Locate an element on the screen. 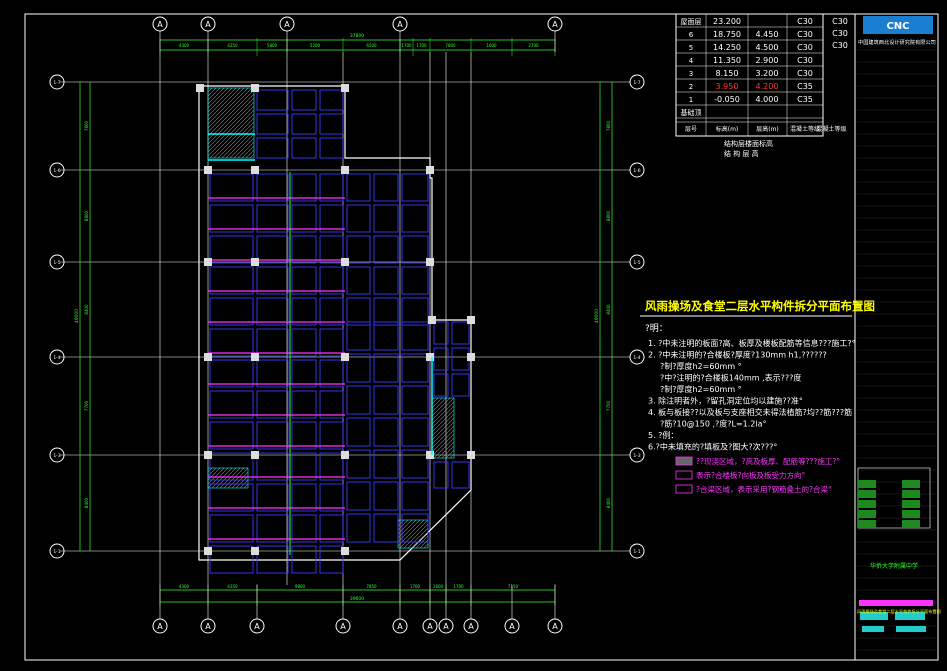  table-header: 标高(m) is located at coordinates (727, 129).